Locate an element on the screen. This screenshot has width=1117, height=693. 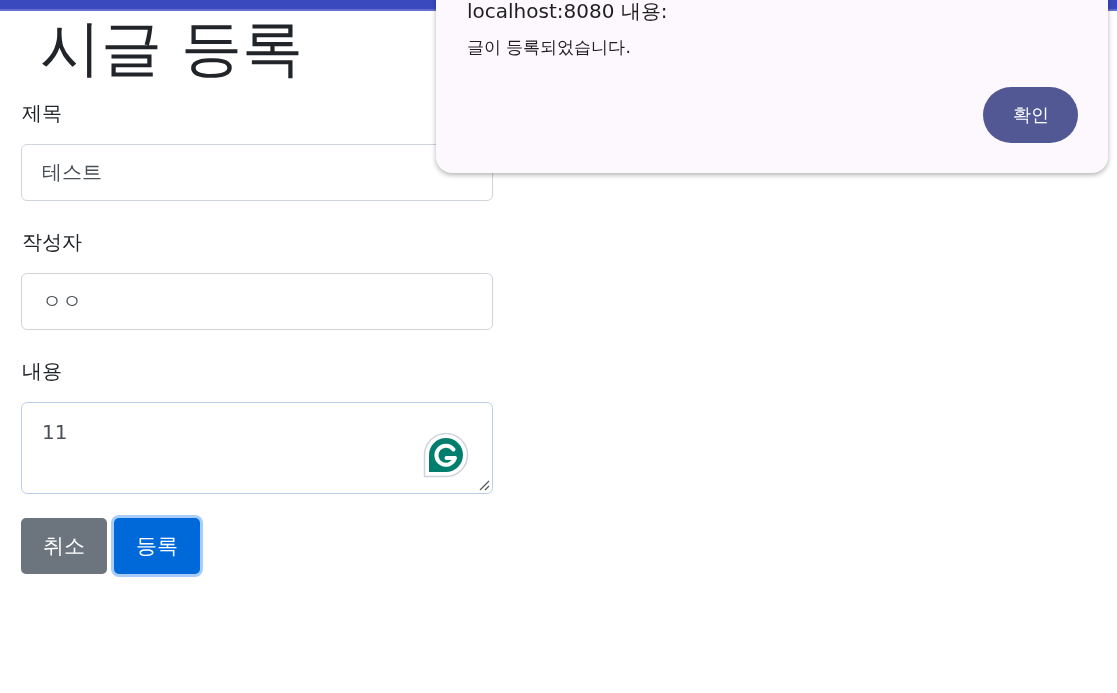
field-label: 작성자 is located at coordinates (51, 242).